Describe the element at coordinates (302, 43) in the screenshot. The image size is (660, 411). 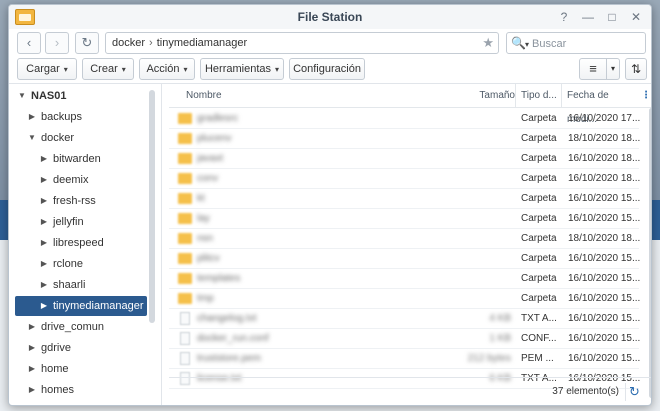
I see `path-bar: docker › tinymediamanager ★` at that location.